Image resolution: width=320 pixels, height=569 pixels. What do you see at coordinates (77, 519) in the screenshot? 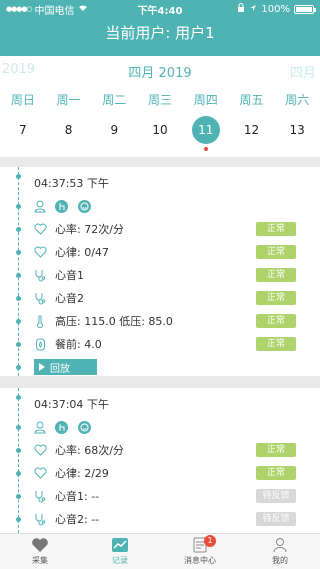
I see `heart-sound-2-text: 心音2: --` at bounding box center [77, 519].